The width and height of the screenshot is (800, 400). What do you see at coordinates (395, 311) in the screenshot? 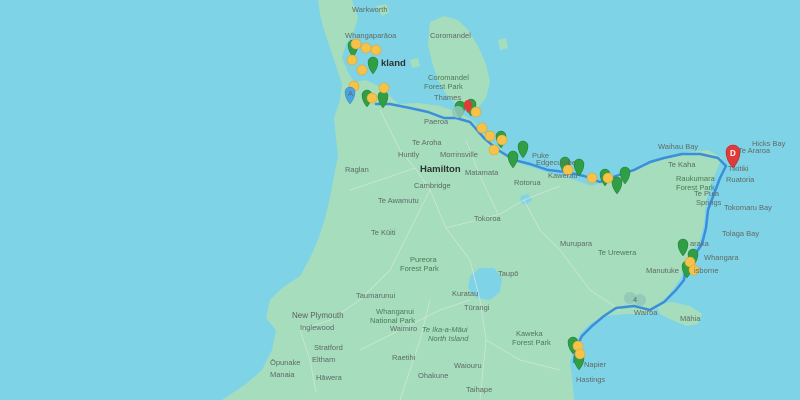
I see `label-whanganui: Whanganui` at bounding box center [395, 311].